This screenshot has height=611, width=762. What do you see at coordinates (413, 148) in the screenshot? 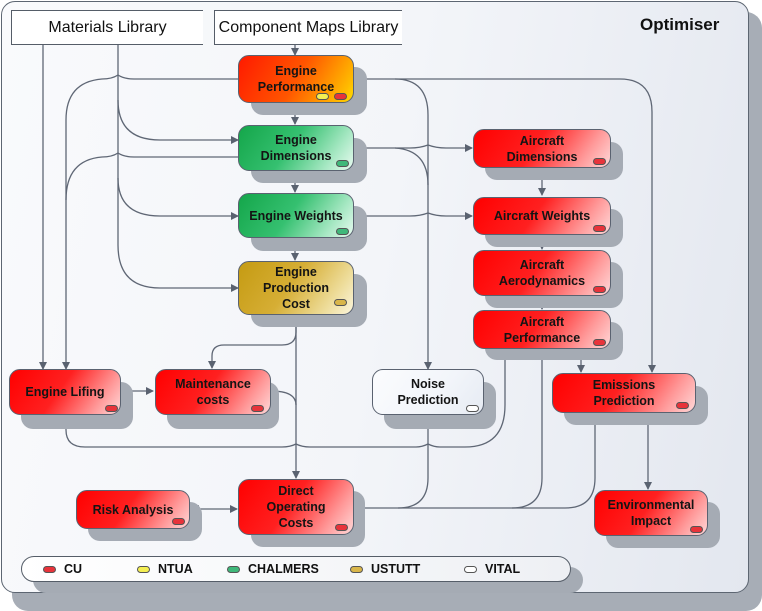
I see `wire-engine-dimensions-to-aircraft-dimensions` at bounding box center [413, 148].